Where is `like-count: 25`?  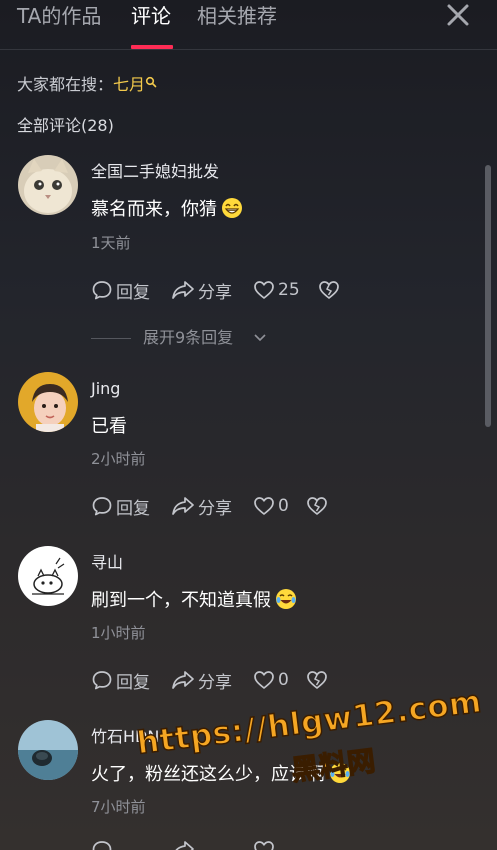
like-count: 25 is located at coordinates (289, 290).